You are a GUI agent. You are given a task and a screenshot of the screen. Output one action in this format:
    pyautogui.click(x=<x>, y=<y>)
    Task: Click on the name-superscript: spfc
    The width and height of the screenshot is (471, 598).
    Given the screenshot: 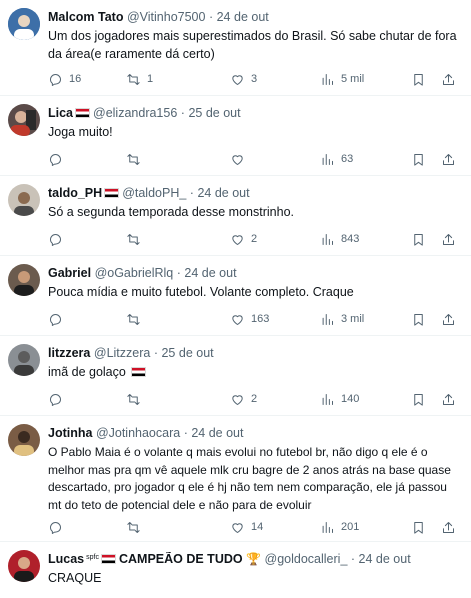 What is the action you would take?
    pyautogui.click(x=92, y=557)
    